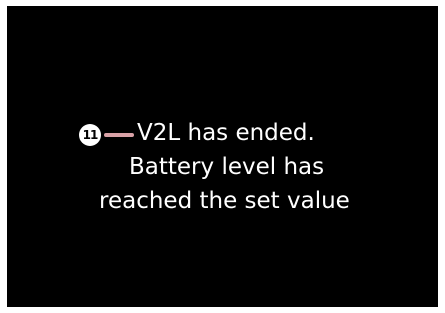 The width and height of the screenshot is (445, 313). Describe the element at coordinates (119, 135) in the screenshot. I see `callout-leader-line` at that location.